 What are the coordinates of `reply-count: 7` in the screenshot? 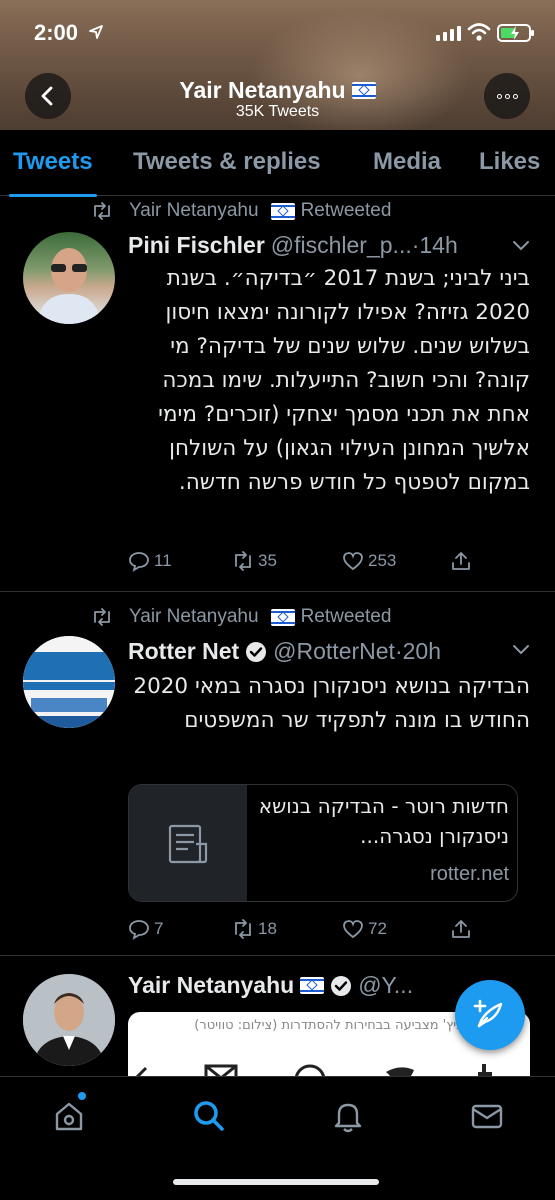 It's located at (159, 928).